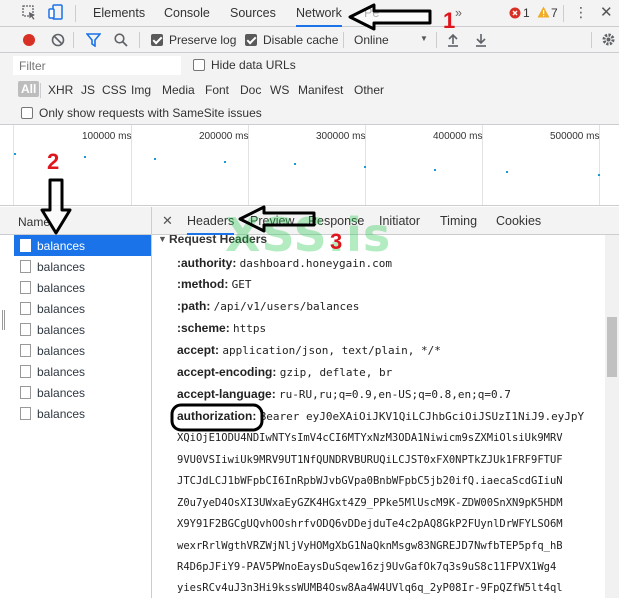 Image resolution: width=619 pixels, height=598 pixels. What do you see at coordinates (97, 65) in the screenshot?
I see `filter-input` at bounding box center [97, 65].